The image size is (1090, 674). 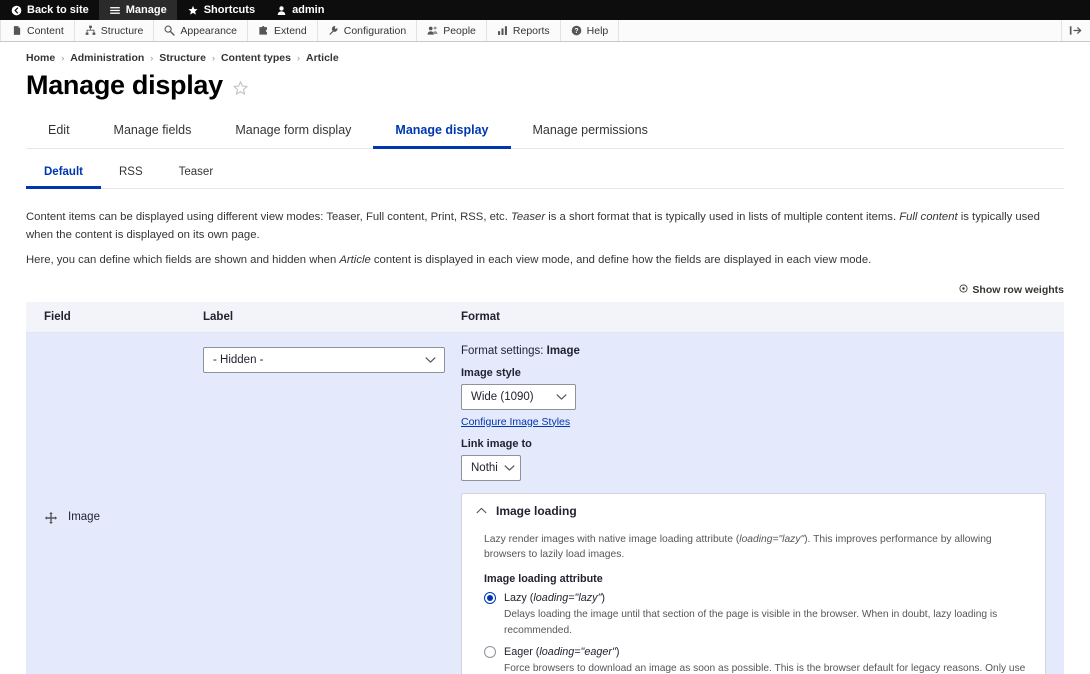 What do you see at coordinates (153, 132) in the screenshot?
I see `tab-manage-fields: Manage fields` at bounding box center [153, 132].